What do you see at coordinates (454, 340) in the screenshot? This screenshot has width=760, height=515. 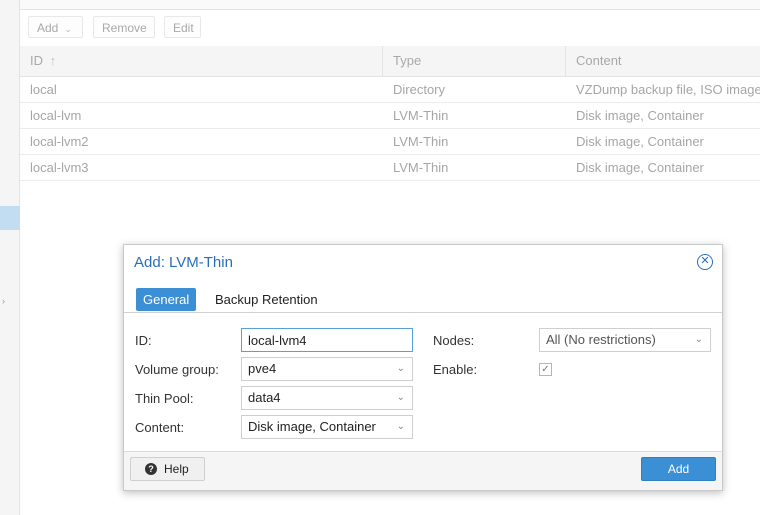 I see `nodes-label: Nodes:` at bounding box center [454, 340].